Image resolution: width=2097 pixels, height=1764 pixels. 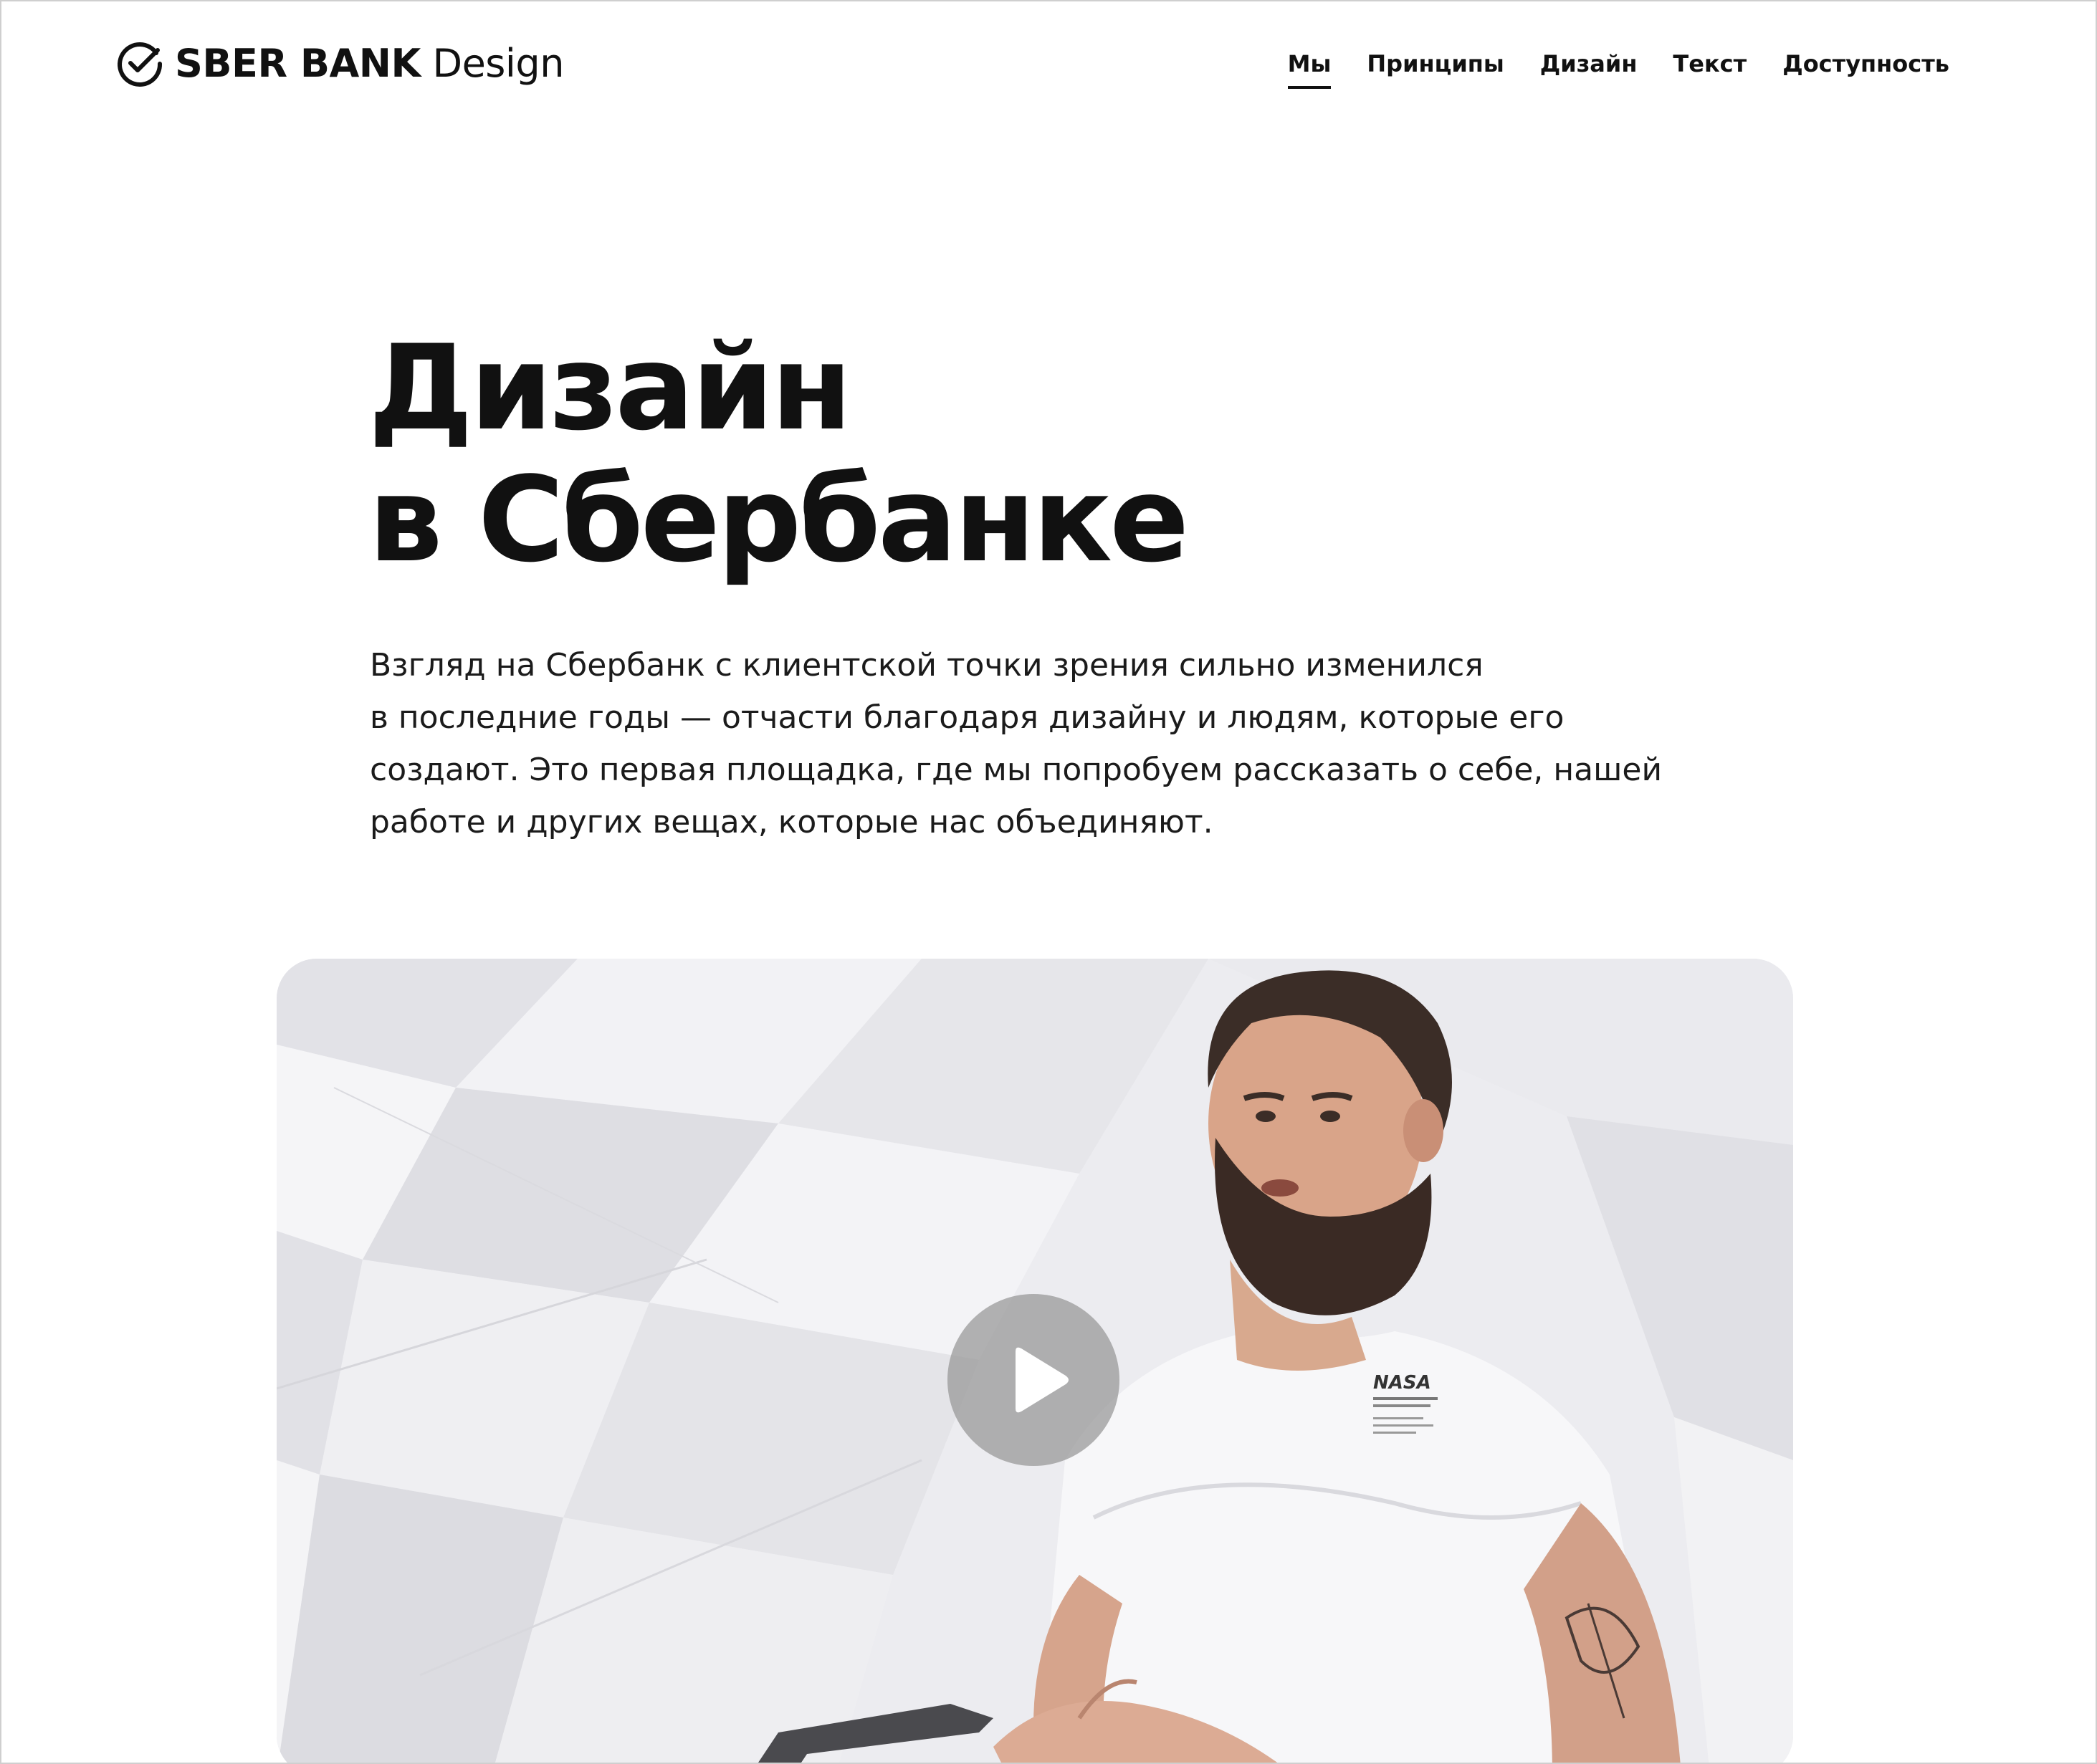 What do you see at coordinates (1589, 67) in the screenshot?
I see `nav-item-design: Дизайн` at bounding box center [1589, 67].